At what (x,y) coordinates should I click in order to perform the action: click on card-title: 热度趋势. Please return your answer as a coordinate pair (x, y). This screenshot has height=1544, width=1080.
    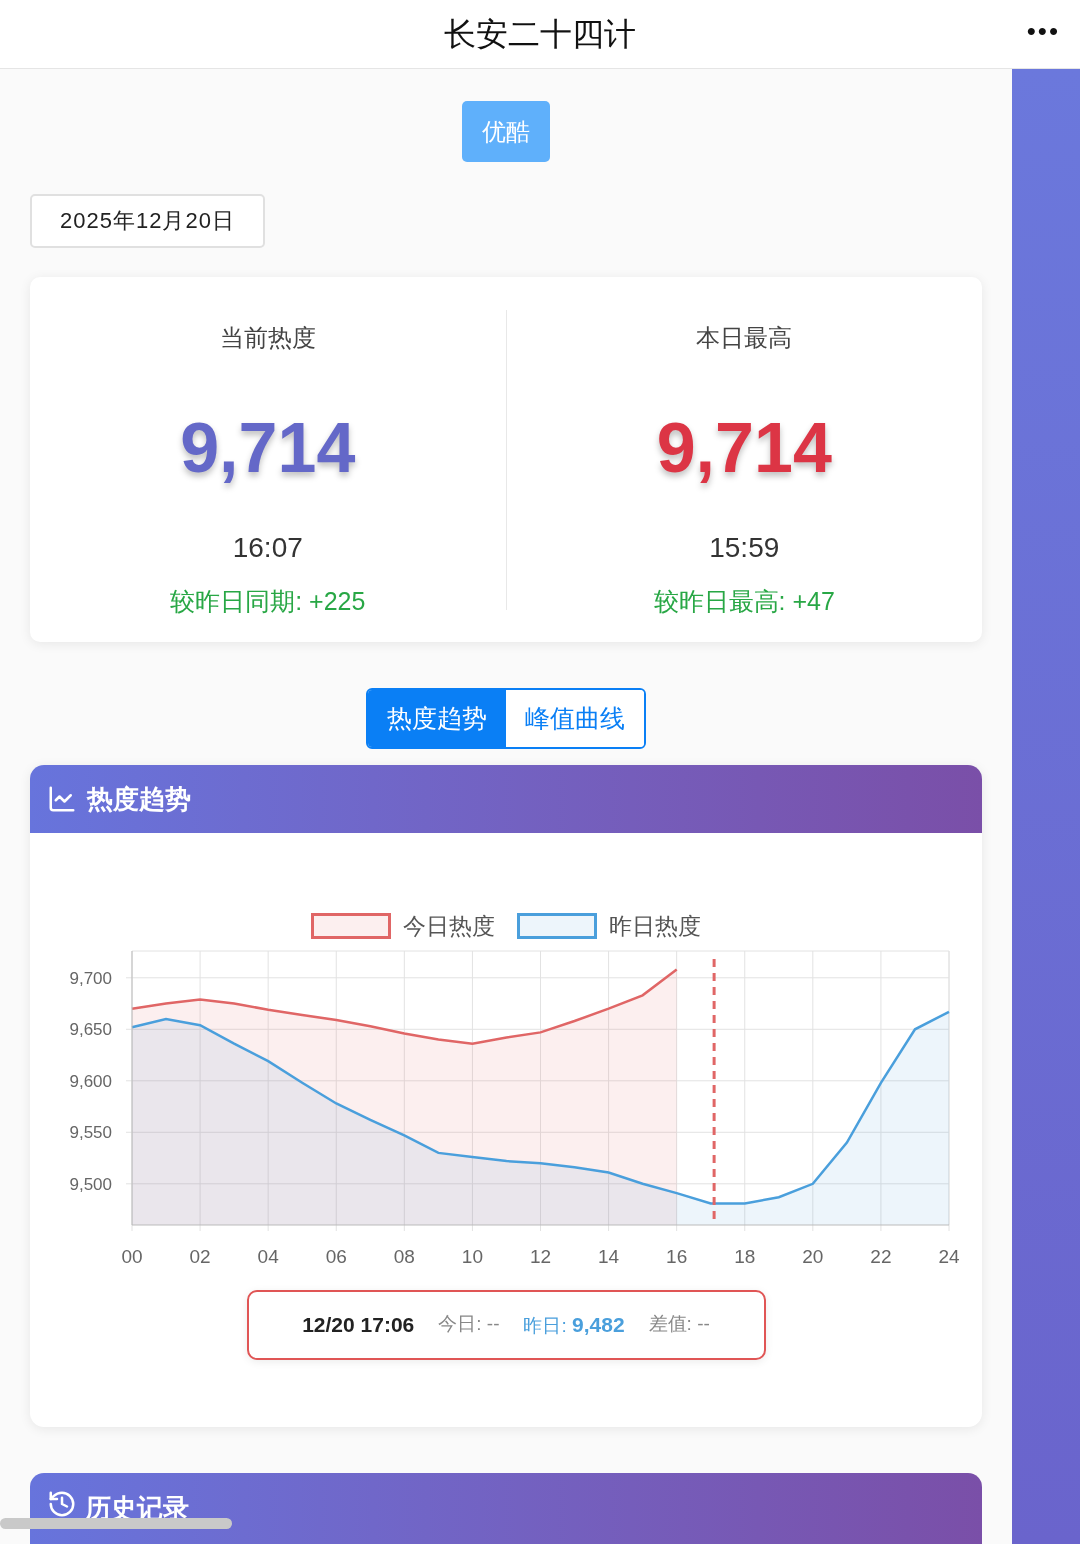
    Looking at the image, I should click on (139, 799).